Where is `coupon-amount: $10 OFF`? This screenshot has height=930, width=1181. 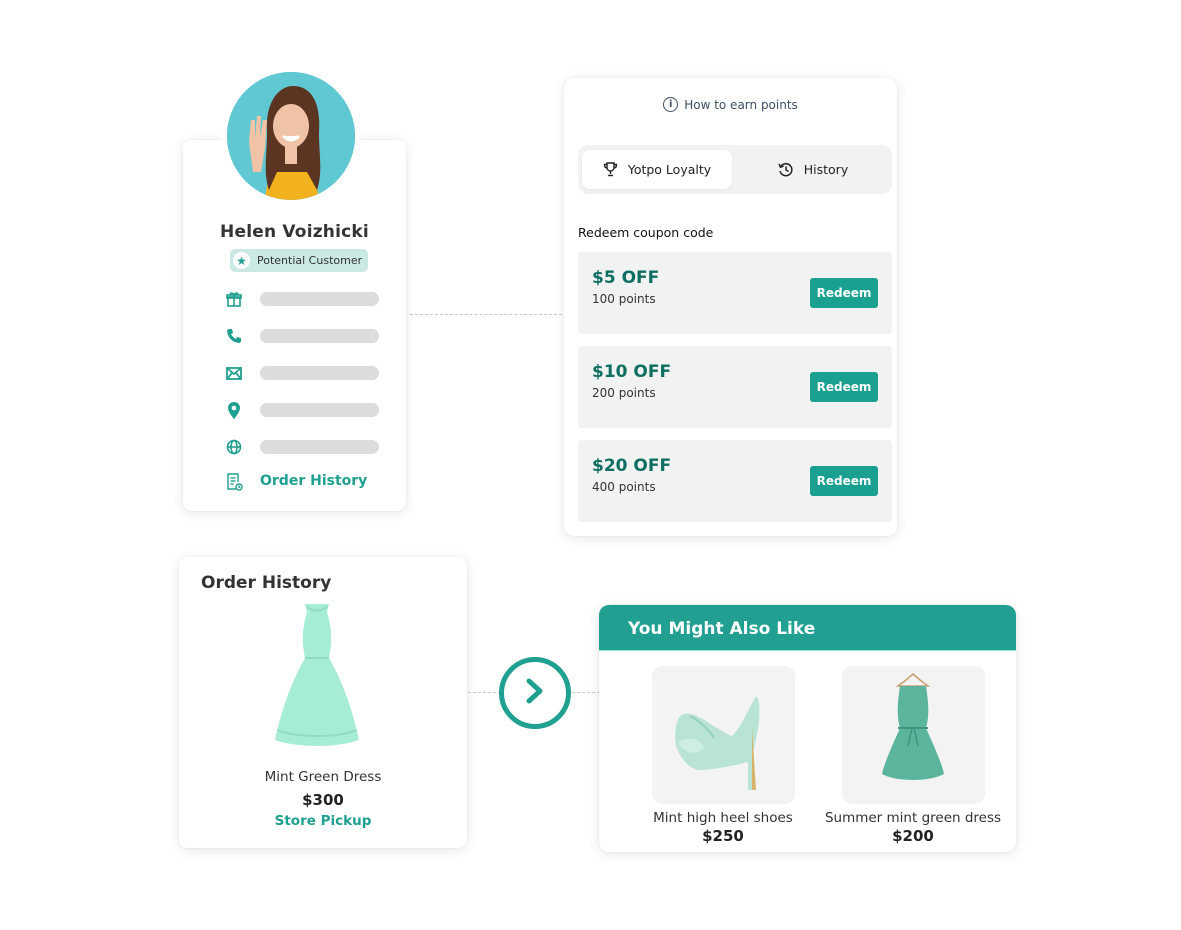 coupon-amount: $10 OFF is located at coordinates (632, 372).